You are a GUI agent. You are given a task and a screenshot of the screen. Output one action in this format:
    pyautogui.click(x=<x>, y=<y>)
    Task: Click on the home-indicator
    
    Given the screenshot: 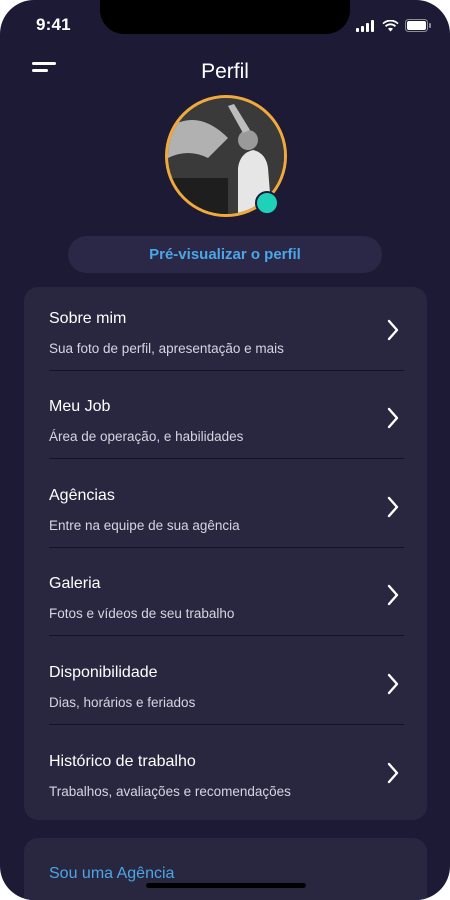 What is the action you would take?
    pyautogui.click(x=226, y=885)
    